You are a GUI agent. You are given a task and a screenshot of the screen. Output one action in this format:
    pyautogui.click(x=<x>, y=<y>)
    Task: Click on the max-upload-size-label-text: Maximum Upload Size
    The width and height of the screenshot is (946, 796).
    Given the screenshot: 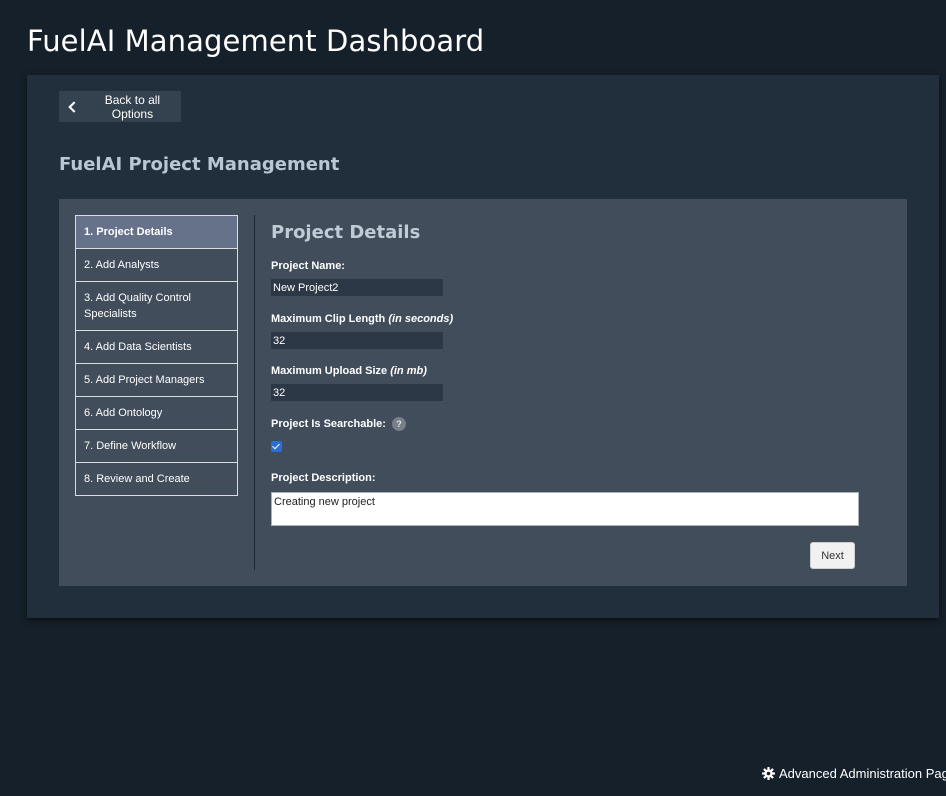 What is the action you would take?
    pyautogui.click(x=329, y=371)
    